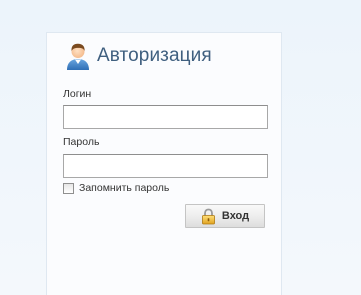  Describe the element at coordinates (77, 94) in the screenshot. I see `login-label: Логин` at that location.